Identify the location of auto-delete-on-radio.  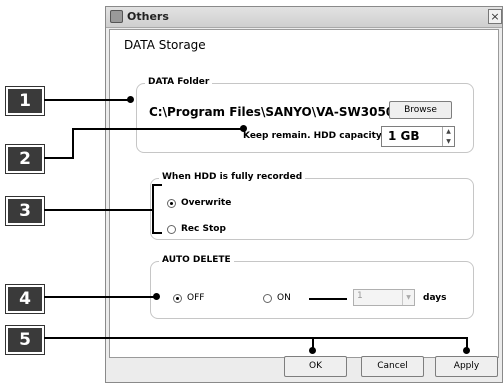
(267, 298).